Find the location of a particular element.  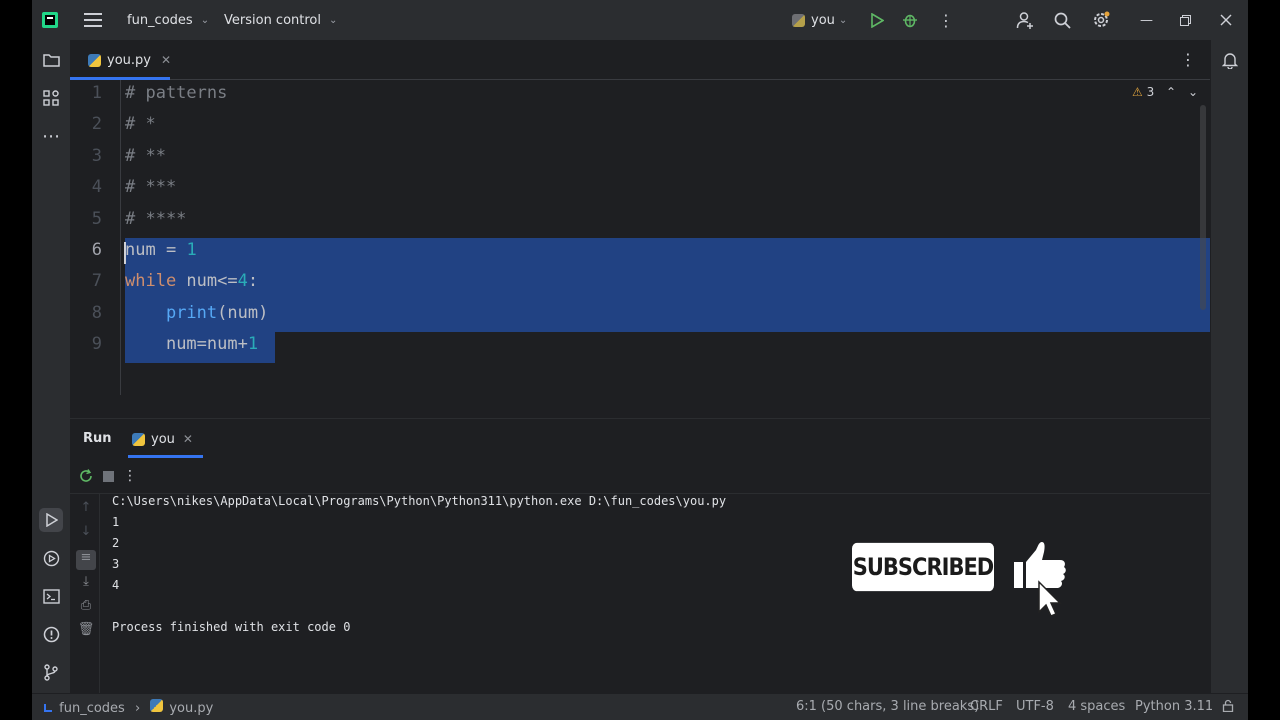

rerun-button is located at coordinates (86, 476).